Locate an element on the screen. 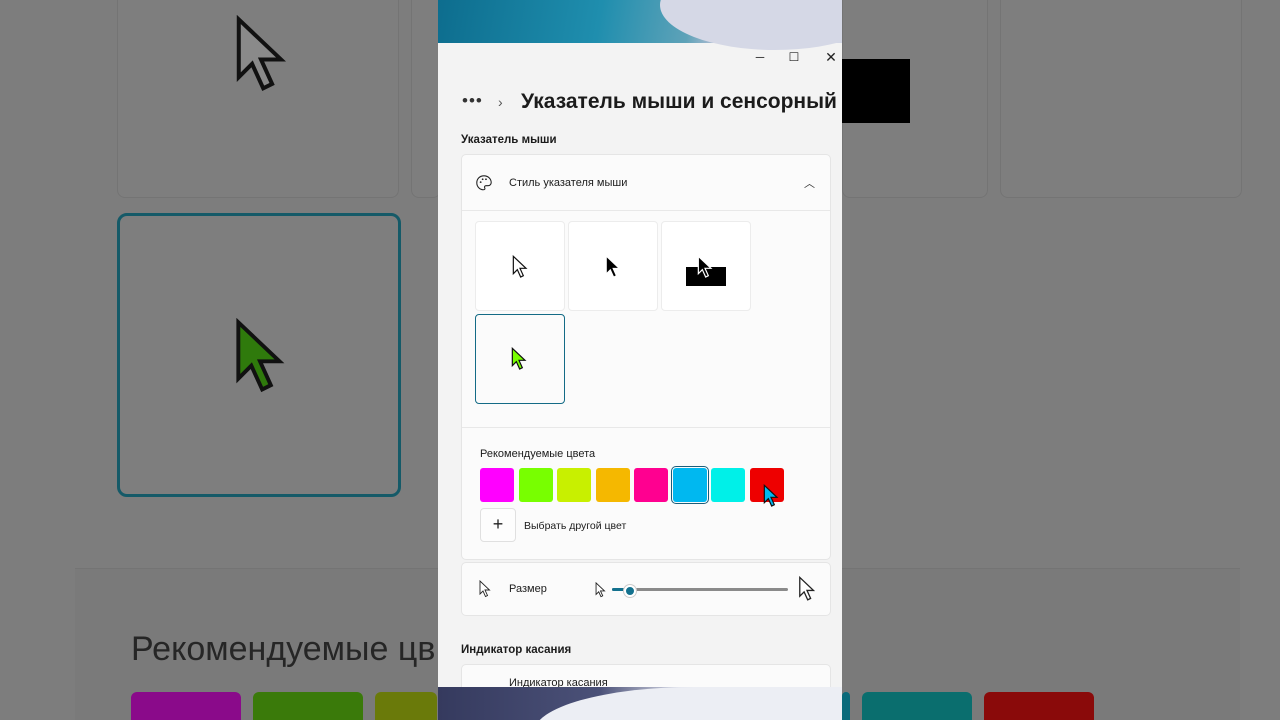 This screenshot has width=1280, height=720. desktop-wallpaper-bottom is located at coordinates (640, 703).